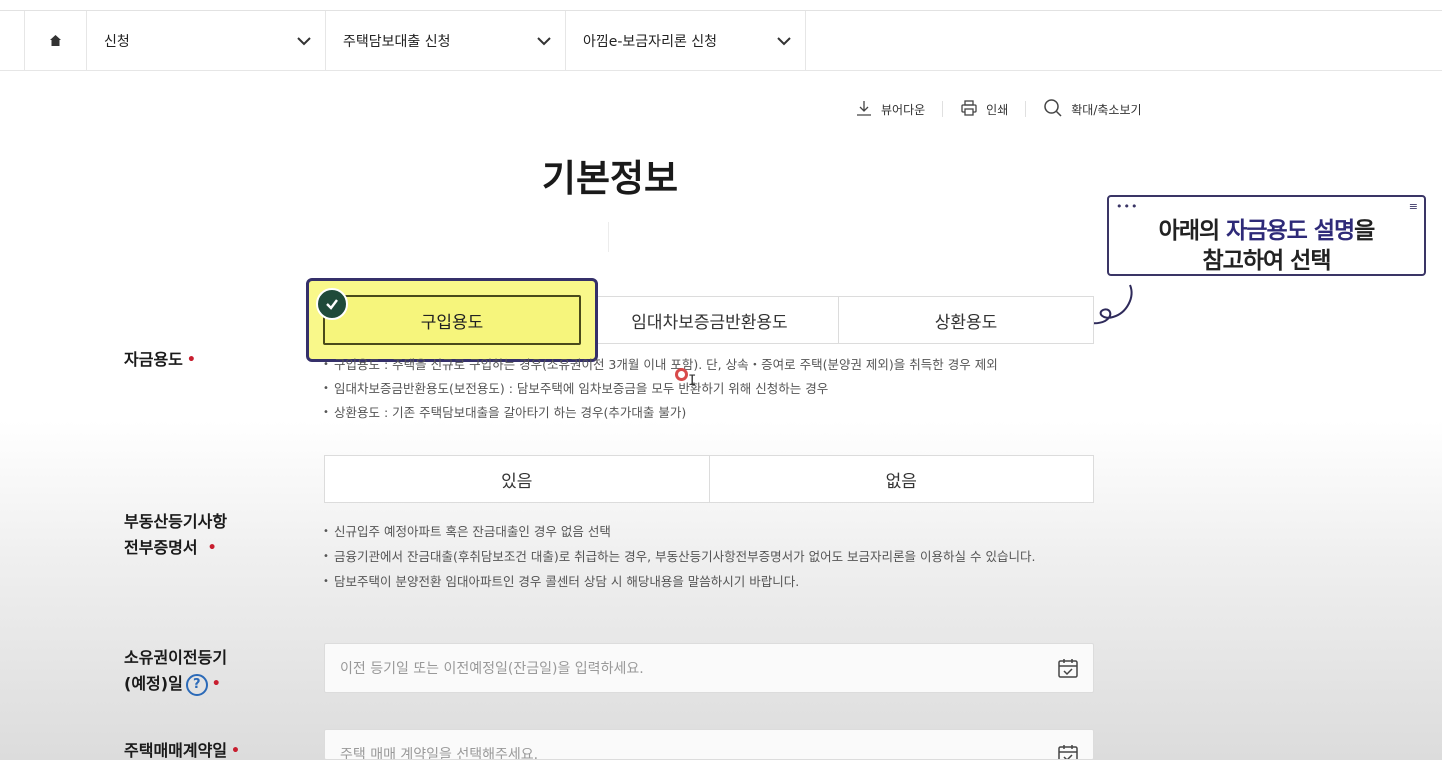  What do you see at coordinates (864, 109) in the screenshot?
I see `download-icon` at bounding box center [864, 109].